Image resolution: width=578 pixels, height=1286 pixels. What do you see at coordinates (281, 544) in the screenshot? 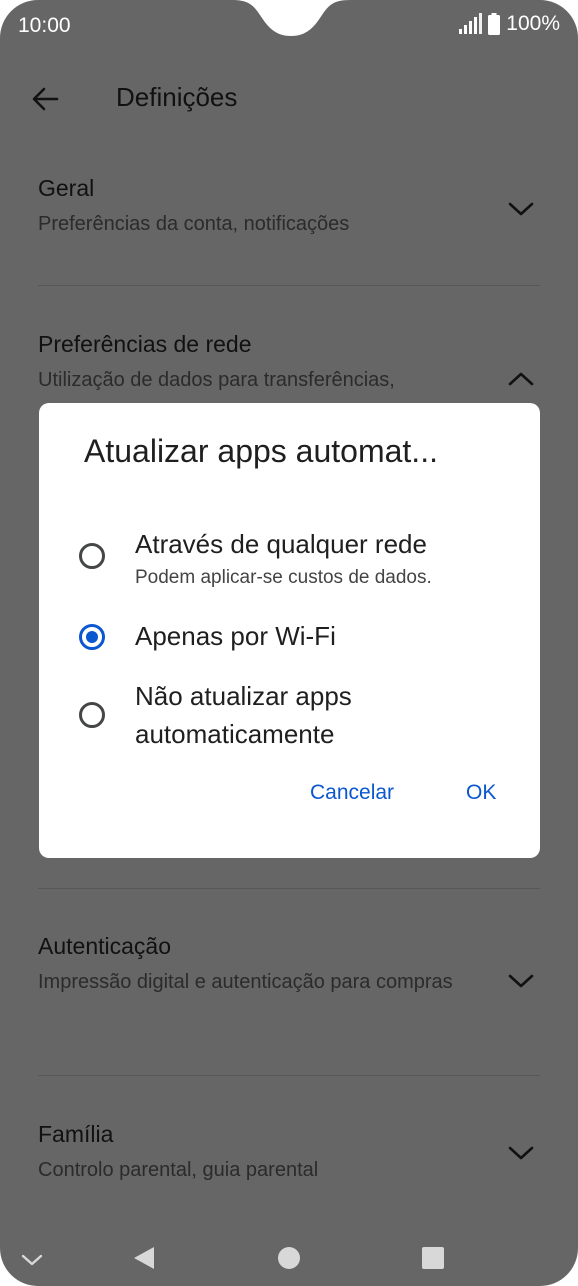
I see `option-label: Através de qualquer rede` at bounding box center [281, 544].